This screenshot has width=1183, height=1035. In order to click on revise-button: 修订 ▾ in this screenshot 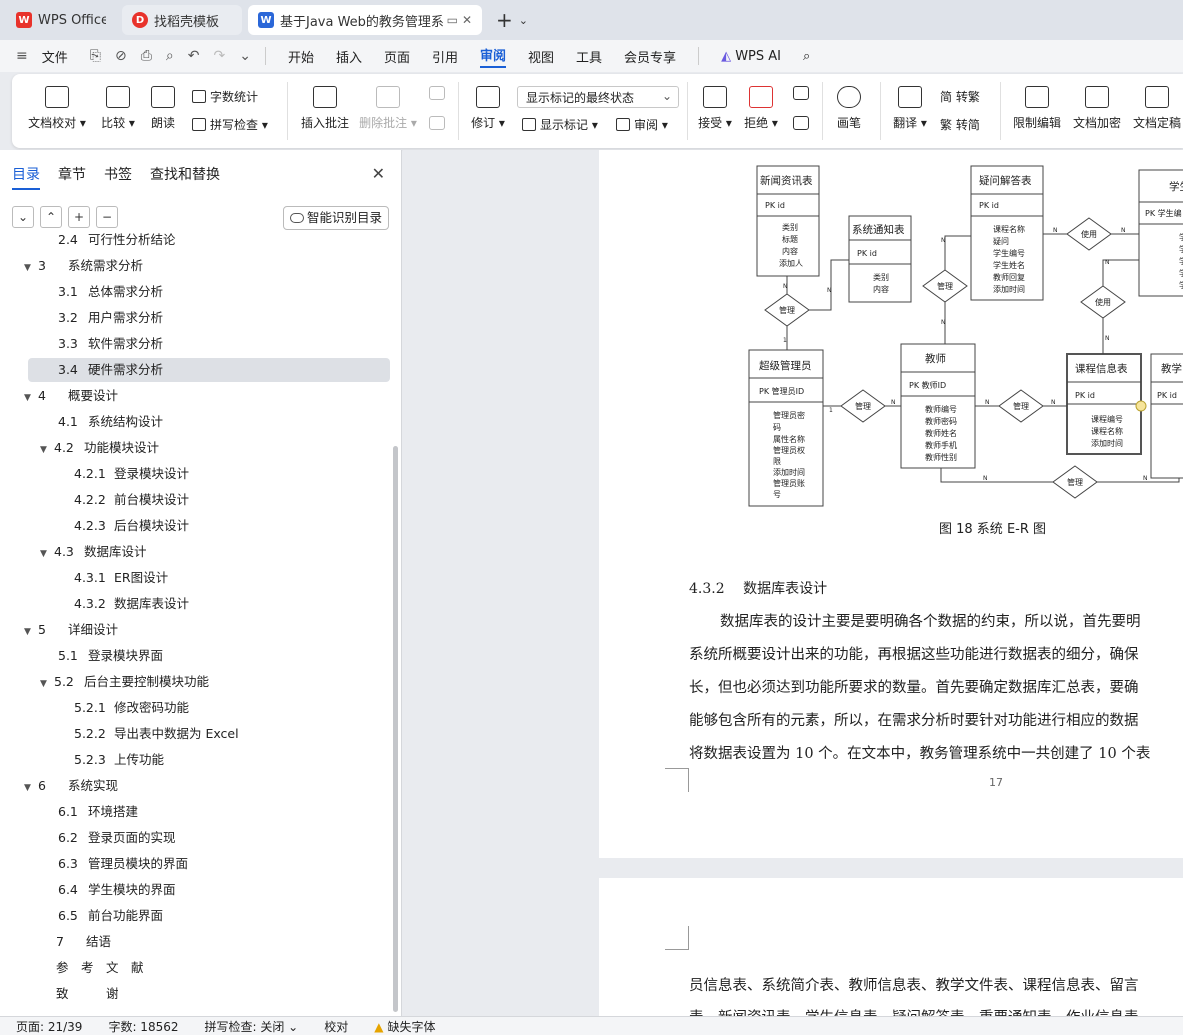, I will do `click(488, 108)`.